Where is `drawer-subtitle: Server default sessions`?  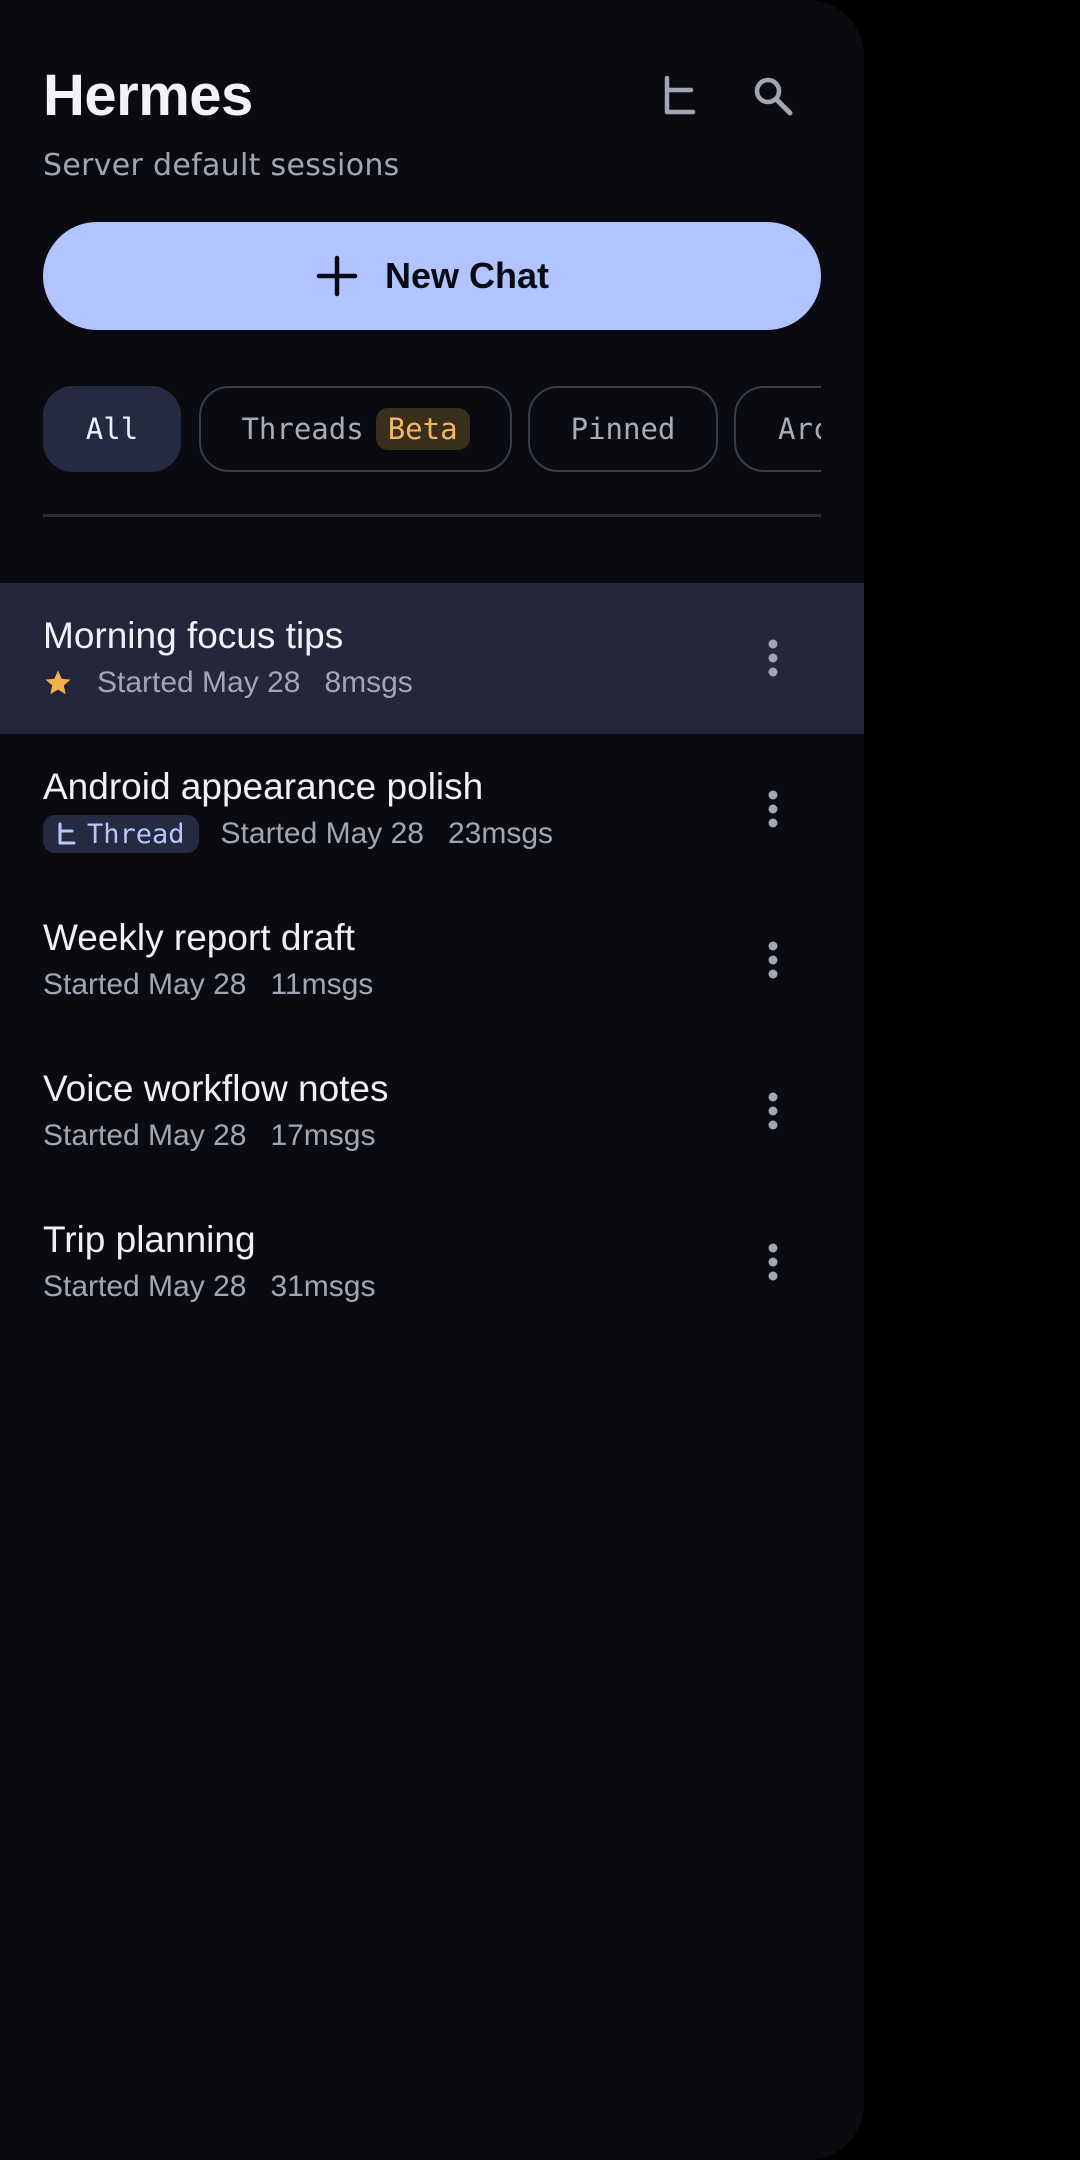 drawer-subtitle: Server default sessions is located at coordinates (221, 165).